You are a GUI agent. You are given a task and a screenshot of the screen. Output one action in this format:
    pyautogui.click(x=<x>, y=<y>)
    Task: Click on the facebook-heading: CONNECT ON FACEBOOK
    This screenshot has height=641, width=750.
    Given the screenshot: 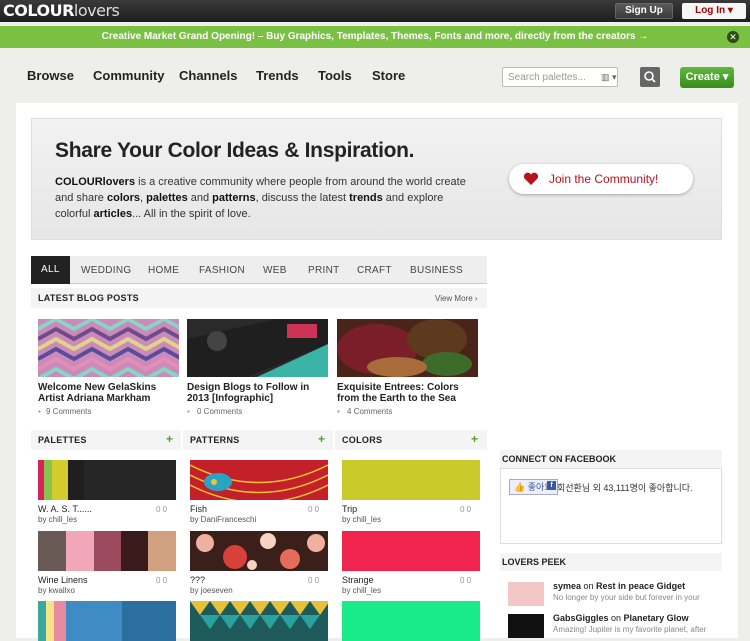 What is the action you would take?
    pyautogui.click(x=611, y=459)
    